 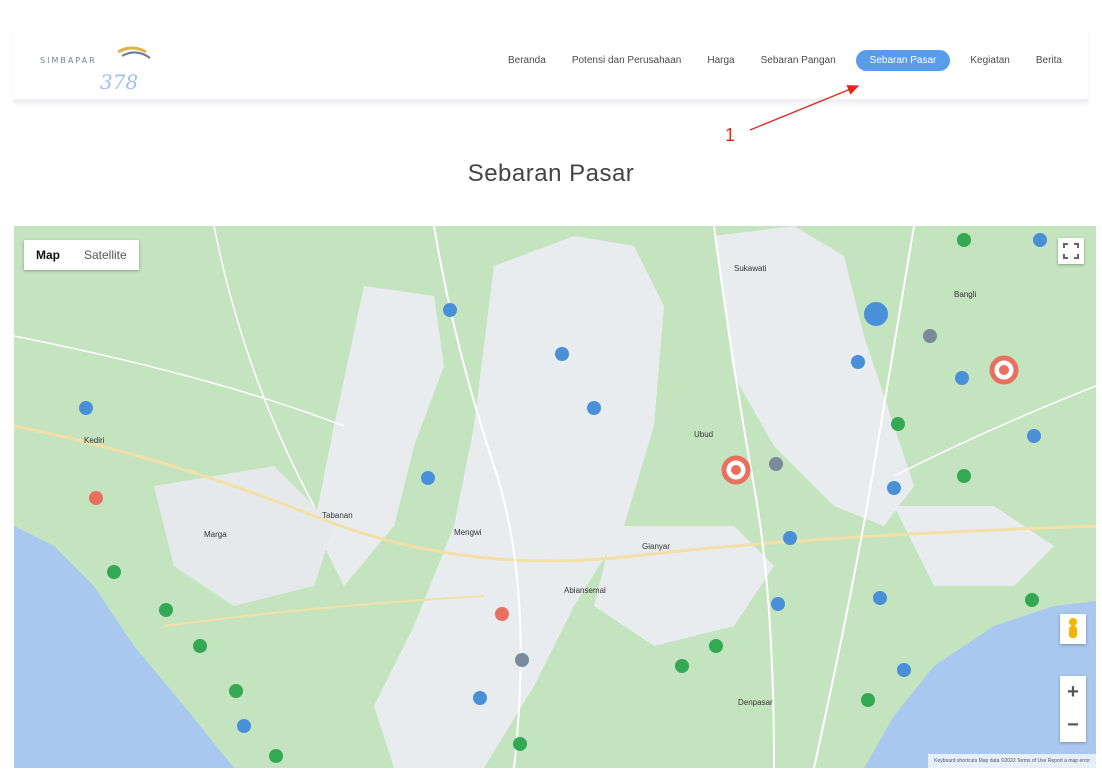 What do you see at coordinates (1073, 725) in the screenshot?
I see `zoom-out-button: −` at bounding box center [1073, 725].